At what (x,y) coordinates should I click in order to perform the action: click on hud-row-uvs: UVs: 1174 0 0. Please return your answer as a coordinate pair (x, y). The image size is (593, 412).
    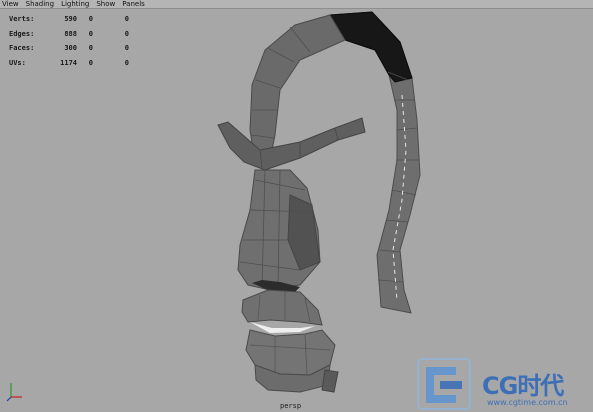
    Looking at the image, I should click on (69, 63).